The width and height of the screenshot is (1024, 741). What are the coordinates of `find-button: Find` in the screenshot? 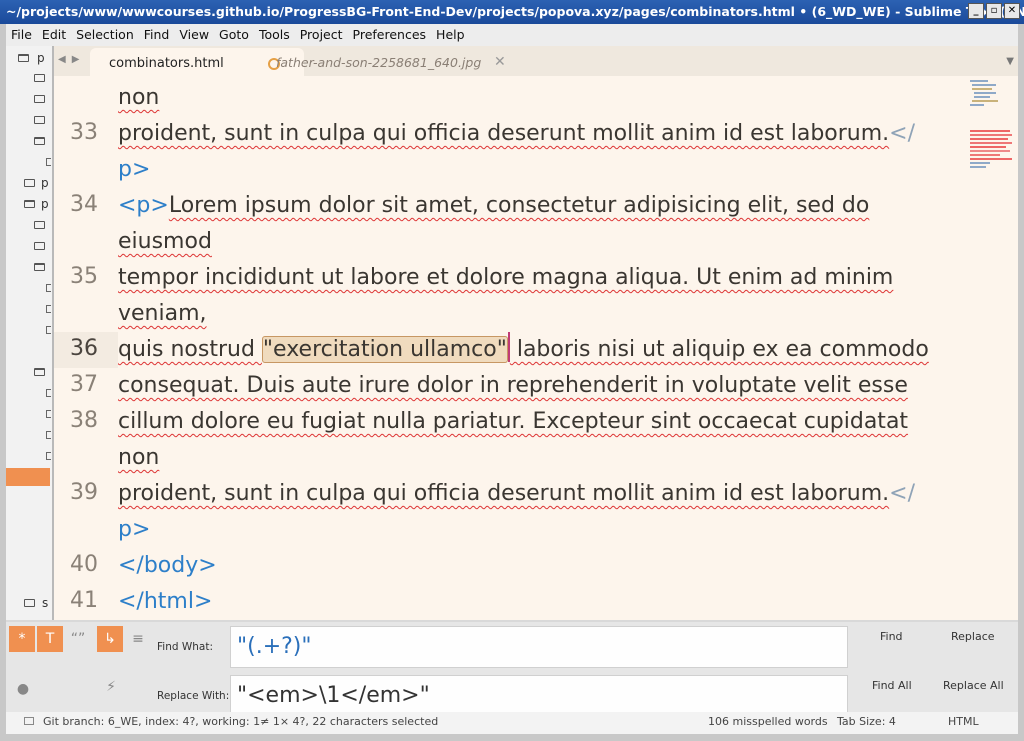 It's located at (891, 636).